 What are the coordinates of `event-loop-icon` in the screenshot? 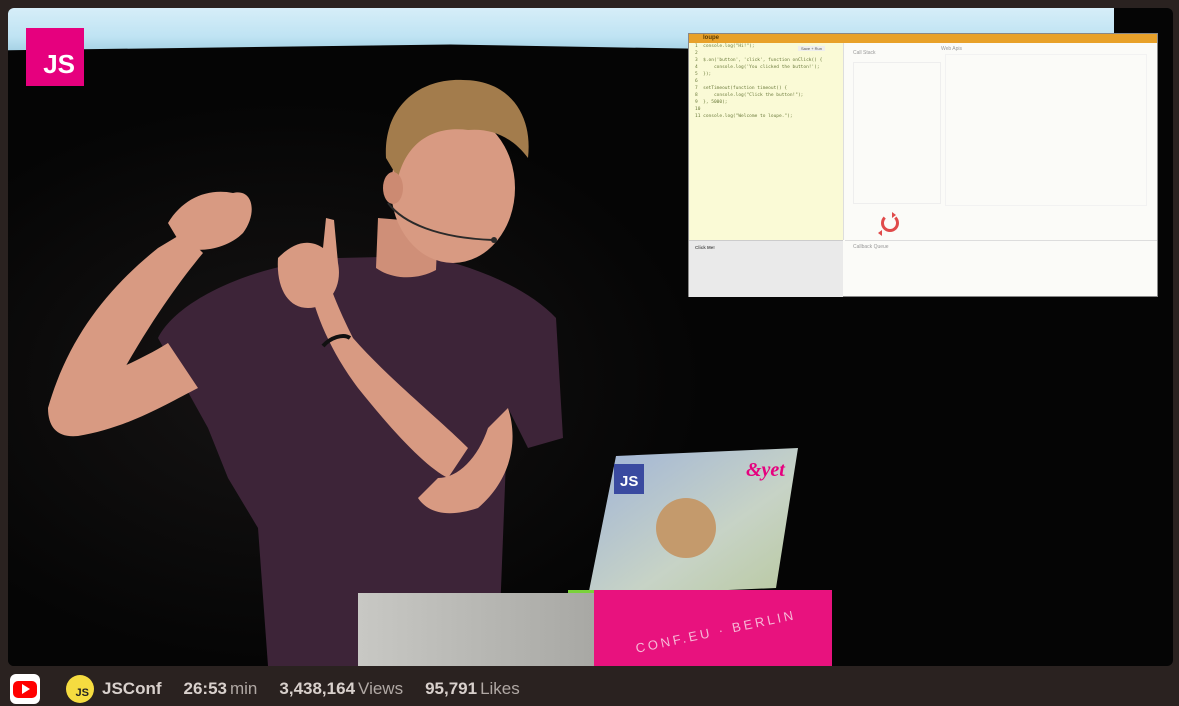 It's located at (890, 223).